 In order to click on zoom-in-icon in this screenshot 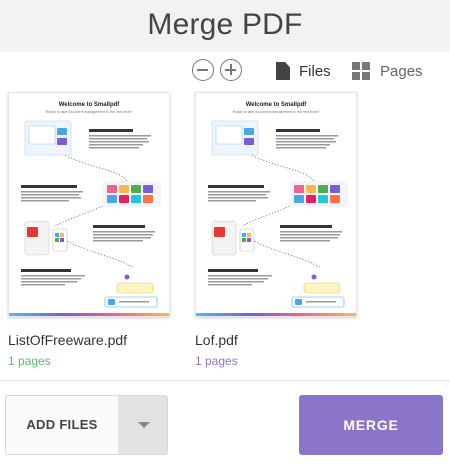, I will do `click(231, 70)`.